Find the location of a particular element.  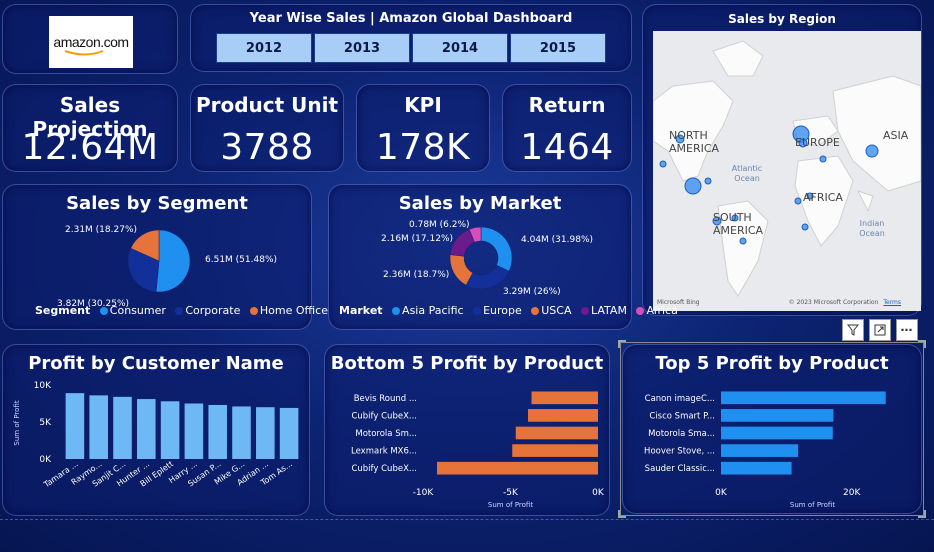

world-map-svg is located at coordinates (787, 168).